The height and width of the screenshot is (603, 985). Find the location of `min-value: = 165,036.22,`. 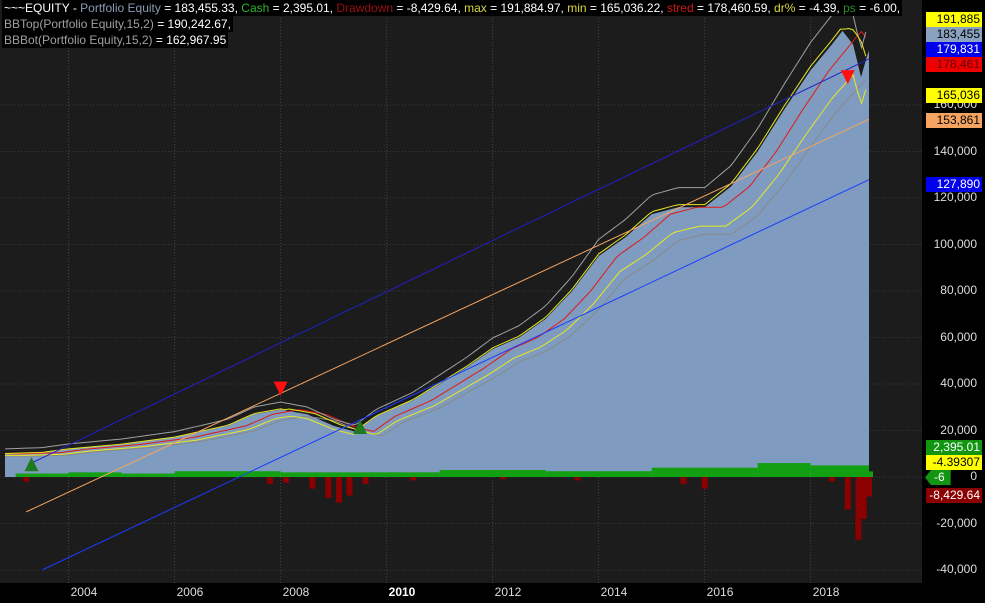

min-value: = 165,036.22, is located at coordinates (626, 8).